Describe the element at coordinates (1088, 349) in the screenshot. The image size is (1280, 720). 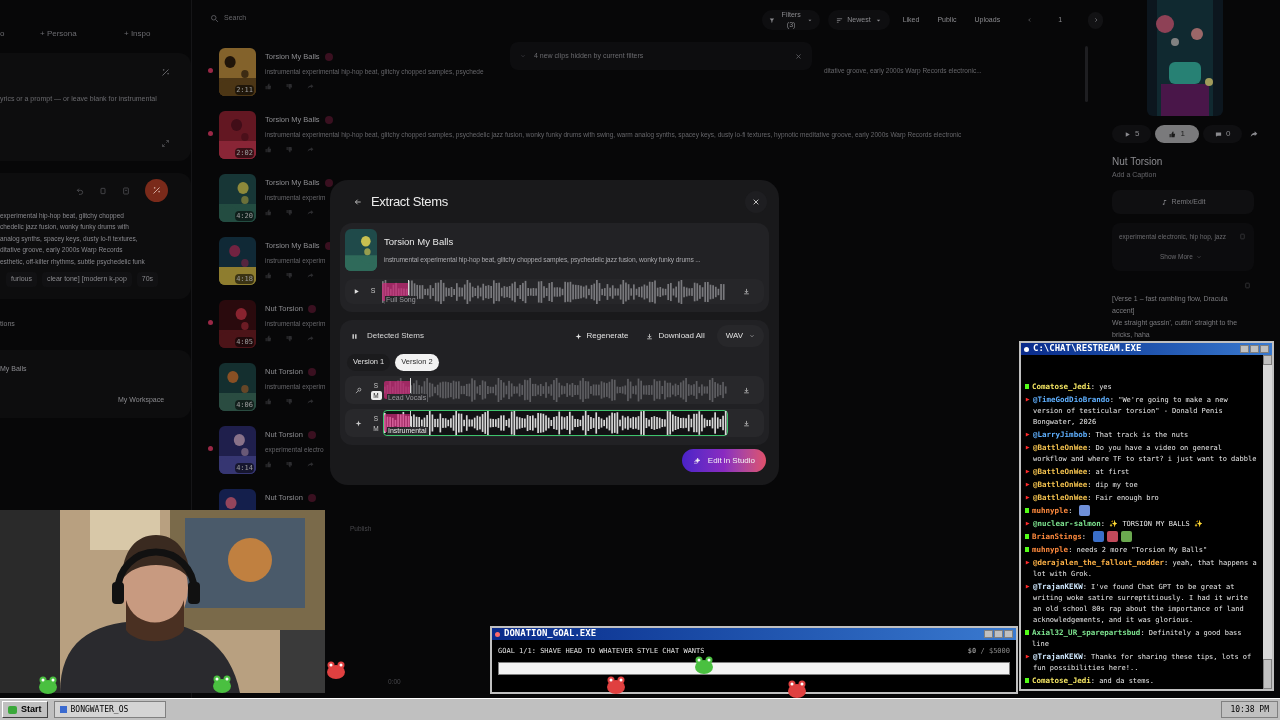
I see `window-title: C:\CHAT\RESTREAM.EXE` at that location.